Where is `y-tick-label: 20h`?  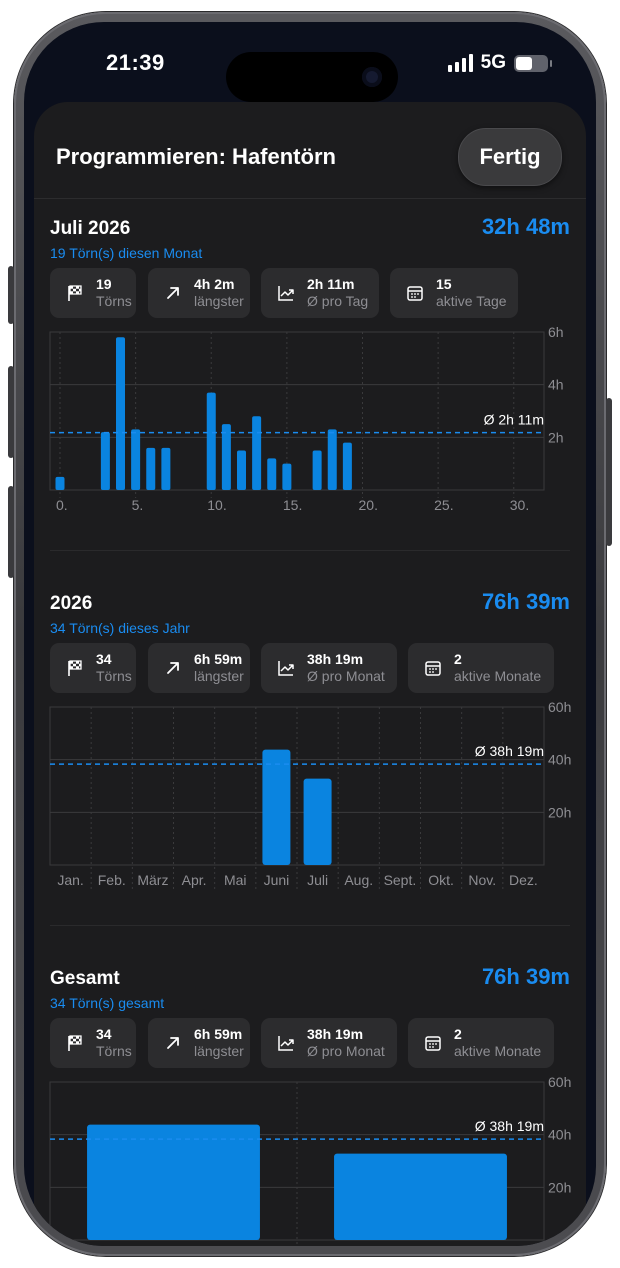 y-tick-label: 20h is located at coordinates (559, 812).